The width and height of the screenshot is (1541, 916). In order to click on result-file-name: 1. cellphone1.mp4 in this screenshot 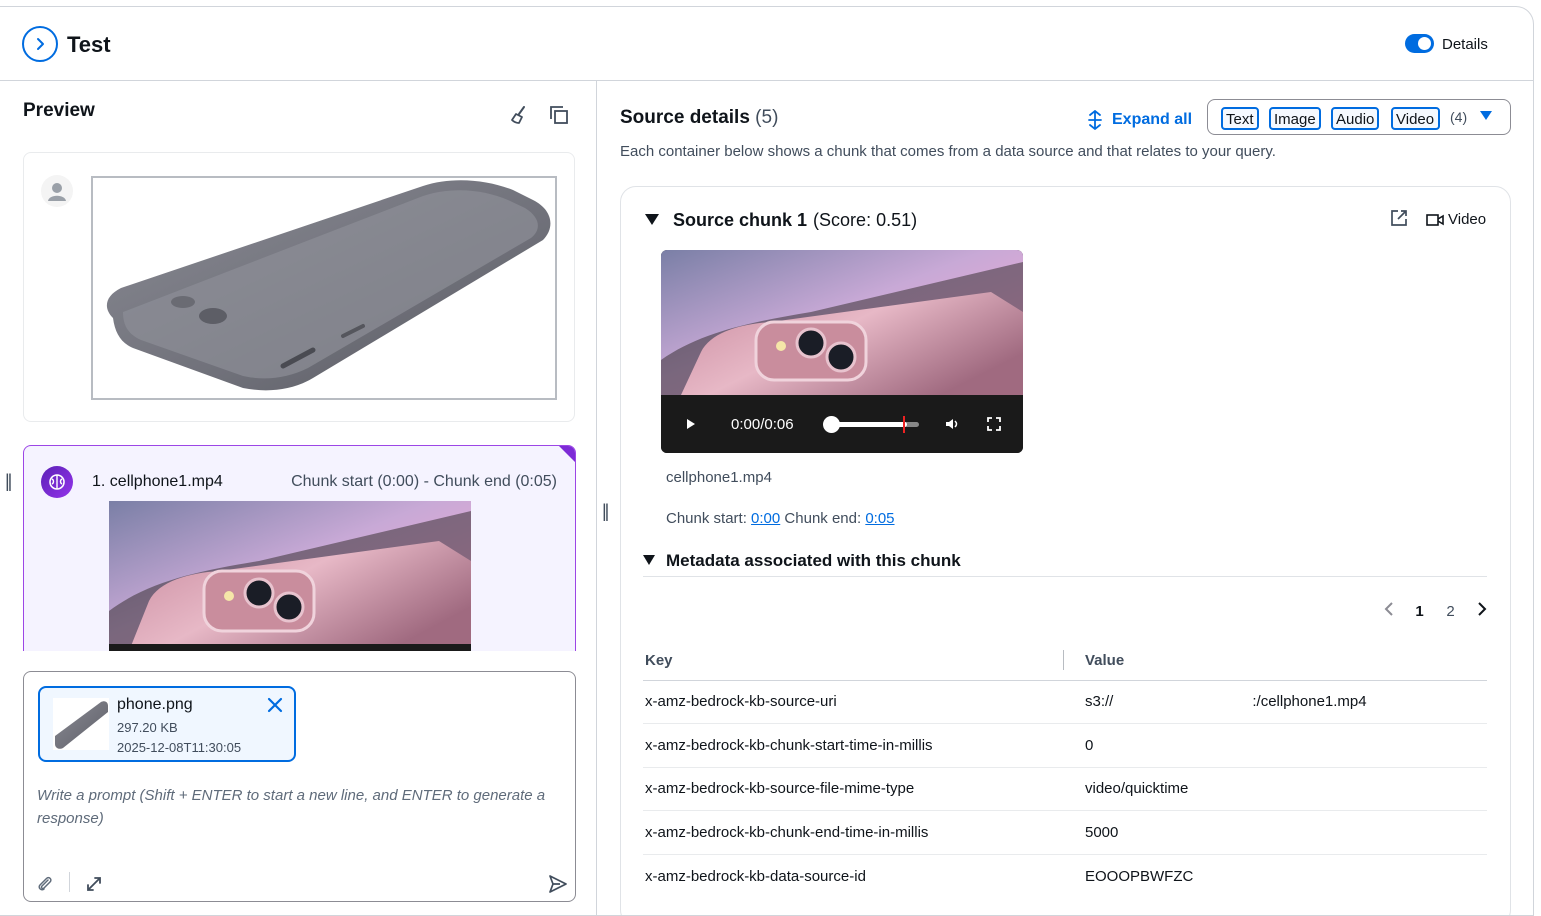, I will do `click(157, 481)`.